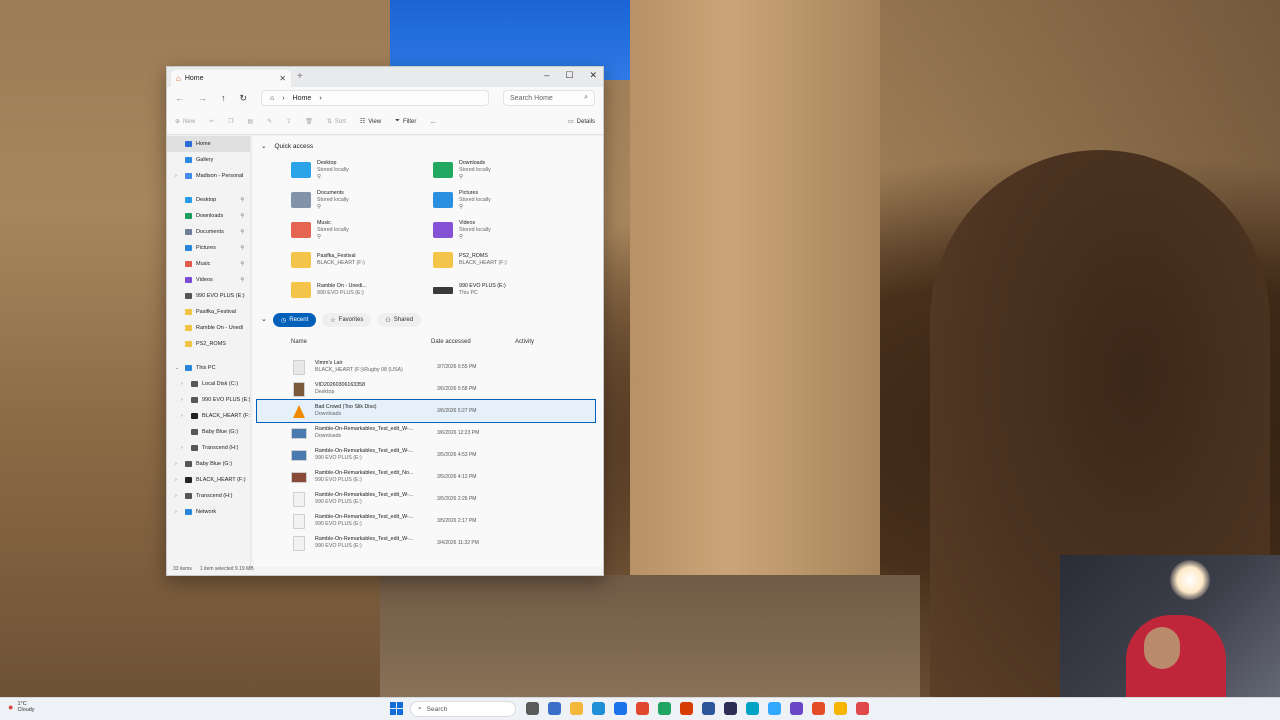 The image size is (1280, 720). Describe the element at coordinates (287, 146) in the screenshot. I see `quick-access-header: ⌄ Quick access` at that location.